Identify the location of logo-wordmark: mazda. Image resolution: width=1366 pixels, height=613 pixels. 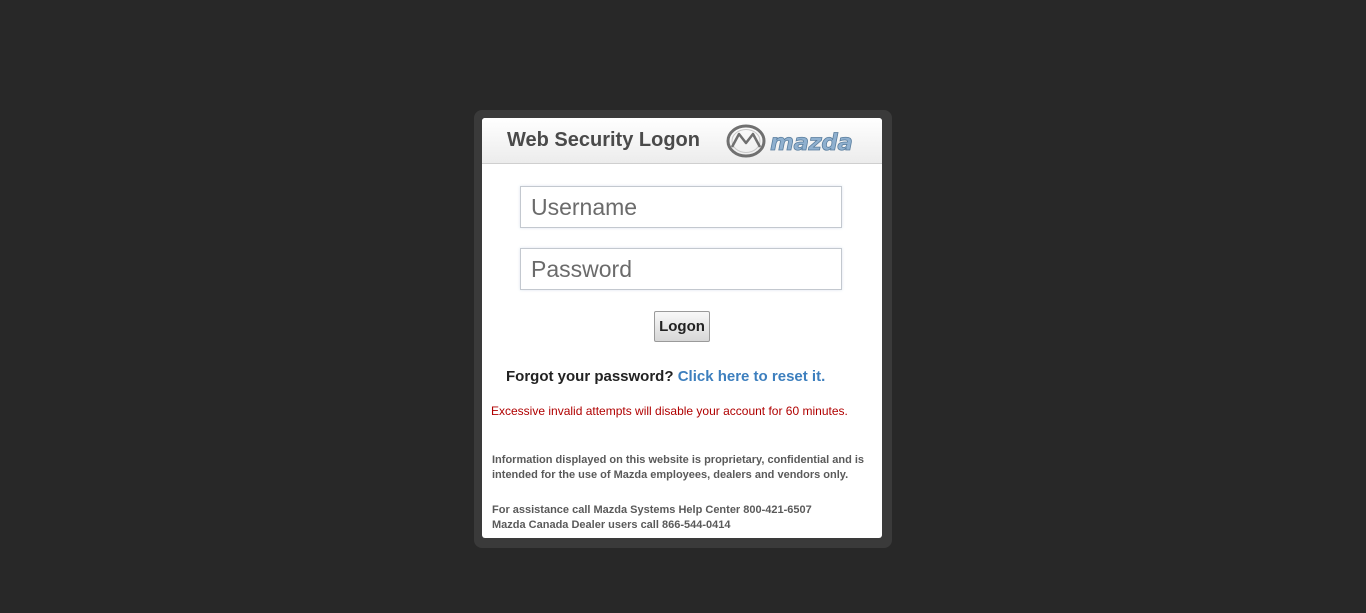
(811, 143).